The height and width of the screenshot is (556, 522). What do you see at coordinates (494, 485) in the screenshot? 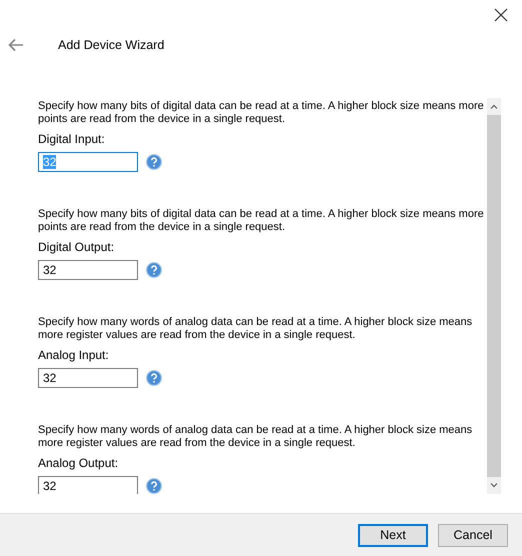
I see `scroll-down-icon` at bounding box center [494, 485].